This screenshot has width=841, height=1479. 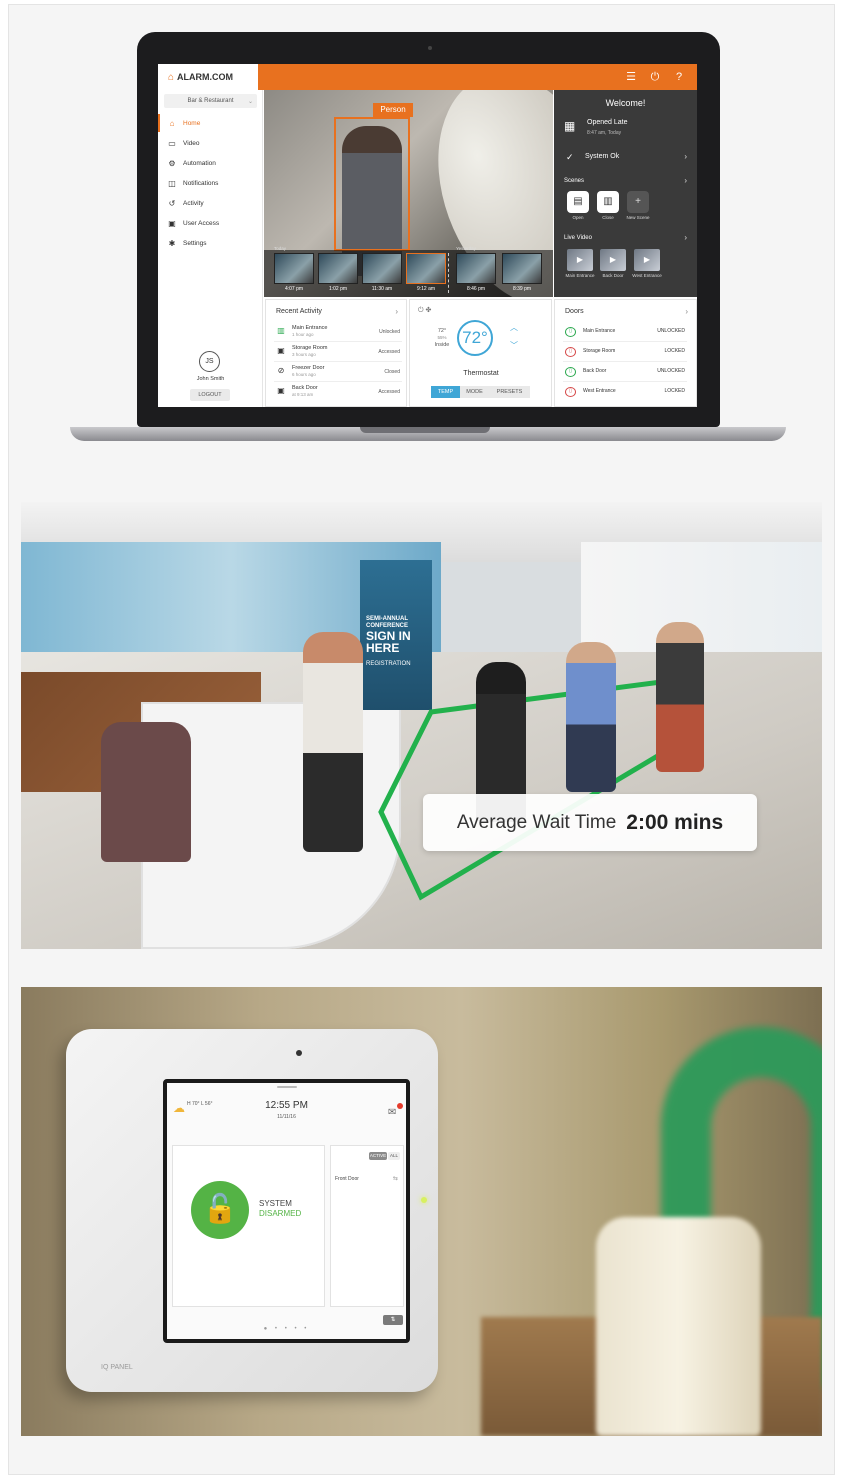 What do you see at coordinates (679, 77) in the screenshot?
I see `help-icon: ?` at bounding box center [679, 77].